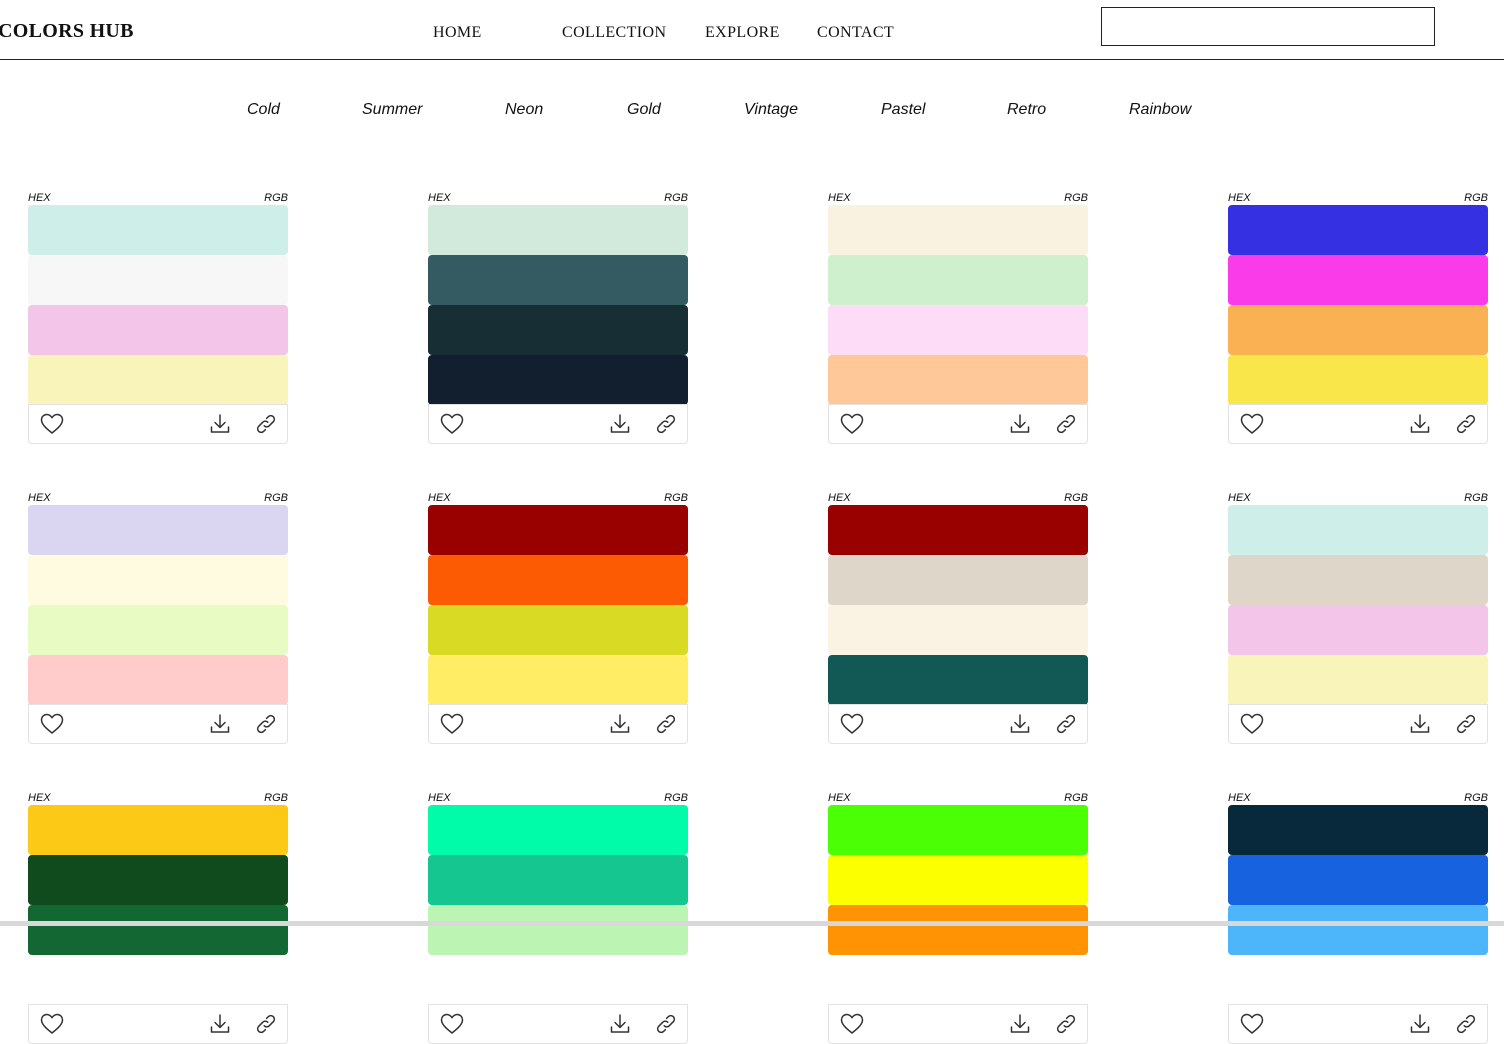  What do you see at coordinates (67, 31) in the screenshot?
I see `site-logo: COLORS HUB` at bounding box center [67, 31].